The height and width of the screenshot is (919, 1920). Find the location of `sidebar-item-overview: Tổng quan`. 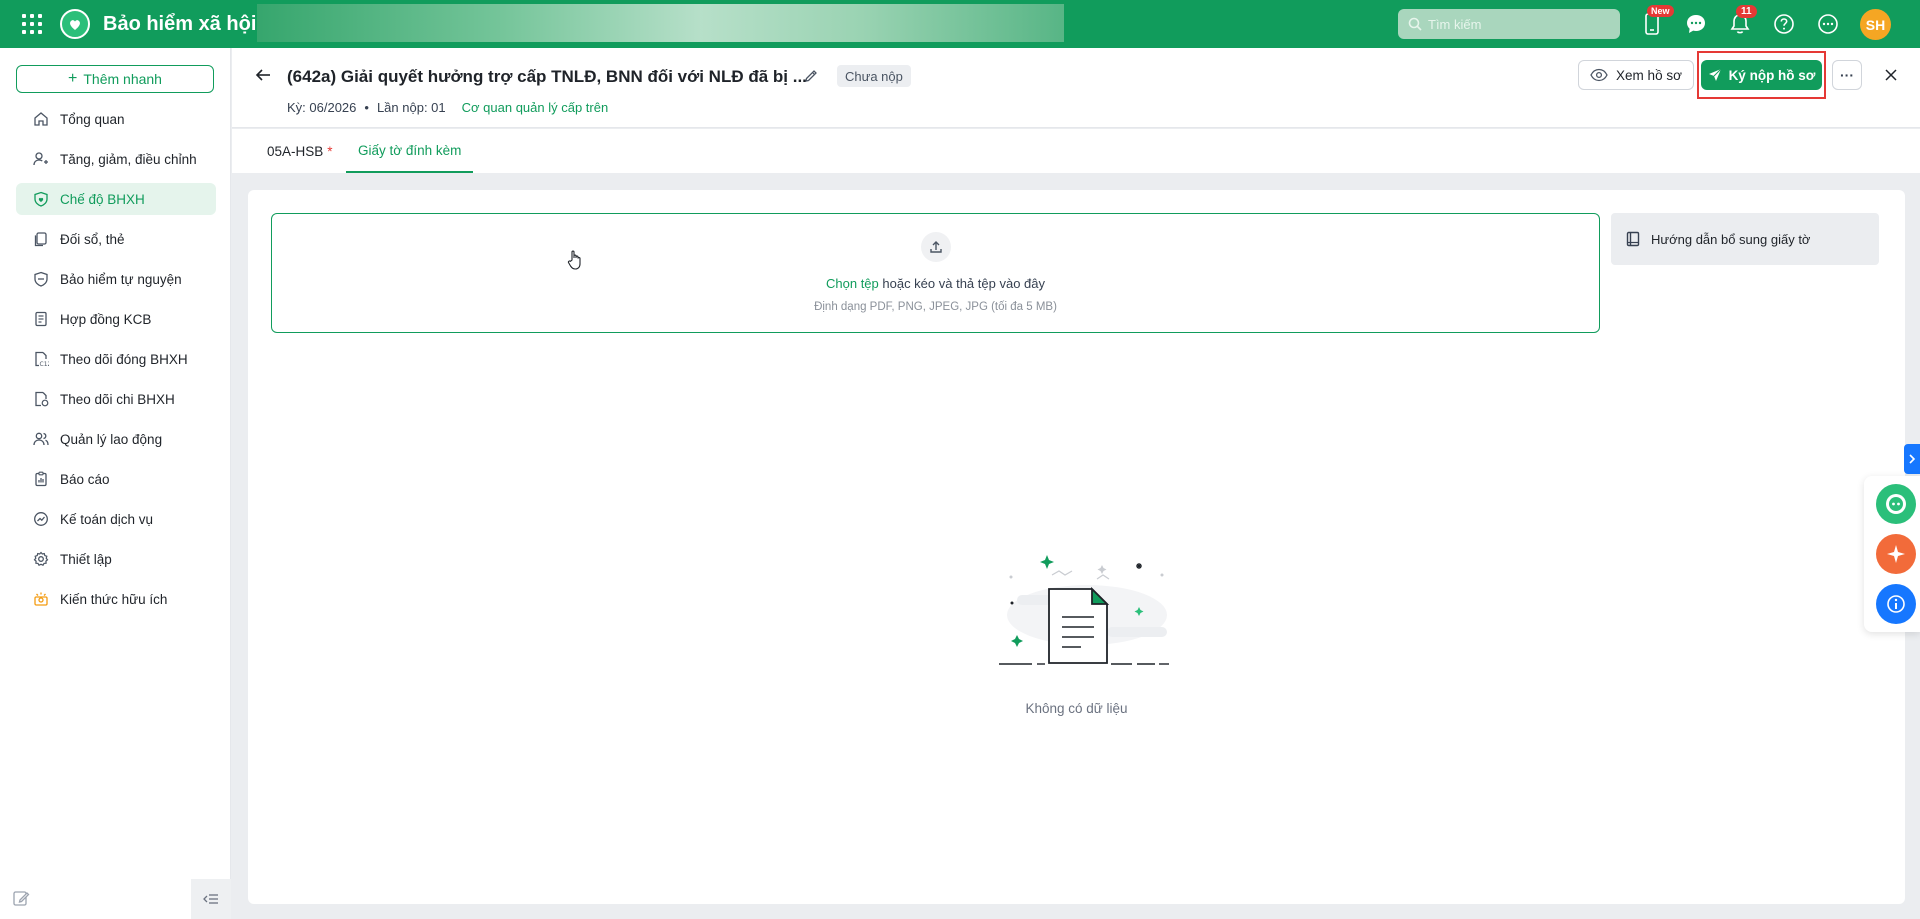

sidebar-item-overview: Tổng quan is located at coordinates (116, 119).